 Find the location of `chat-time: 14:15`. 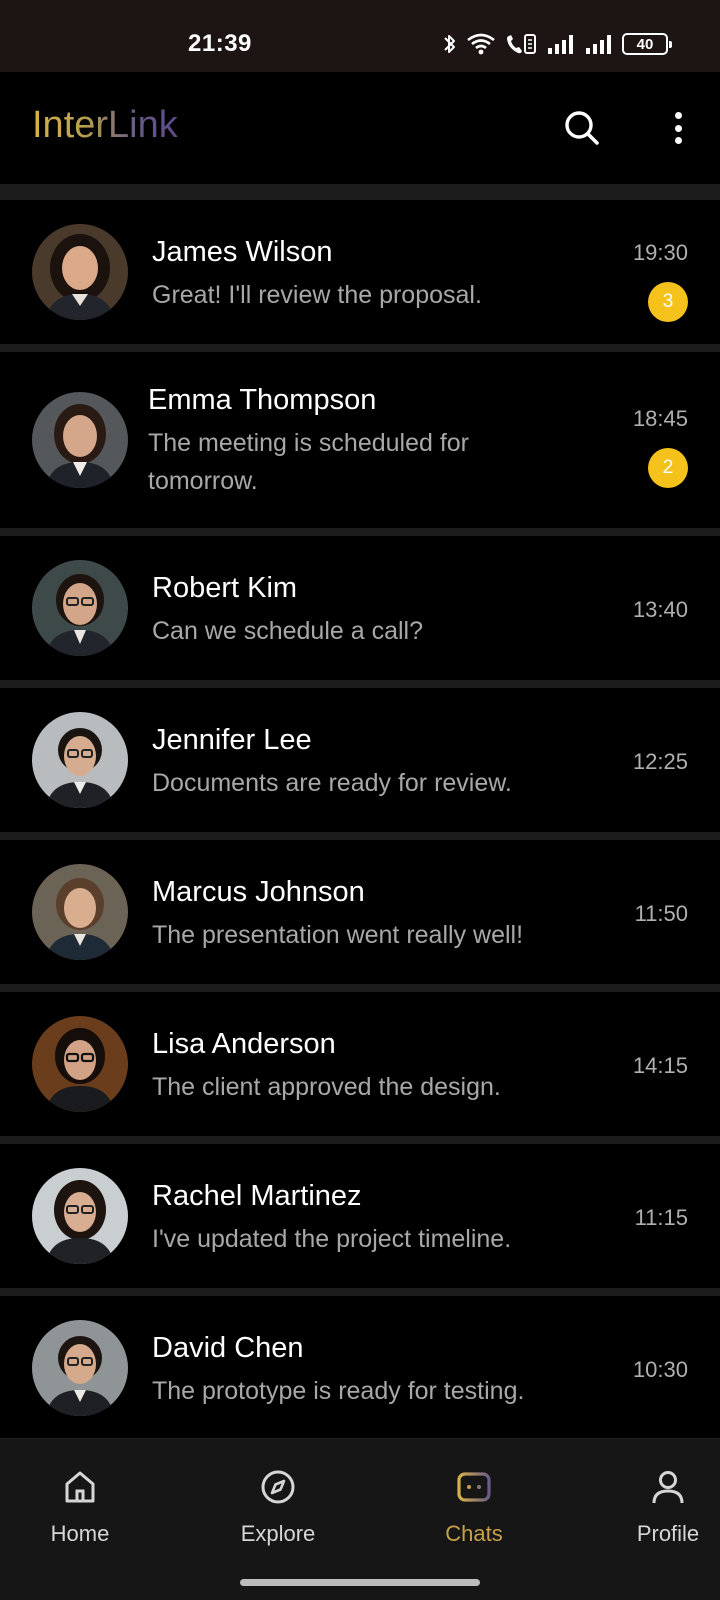

chat-time: 14:15 is located at coordinates (660, 1065).